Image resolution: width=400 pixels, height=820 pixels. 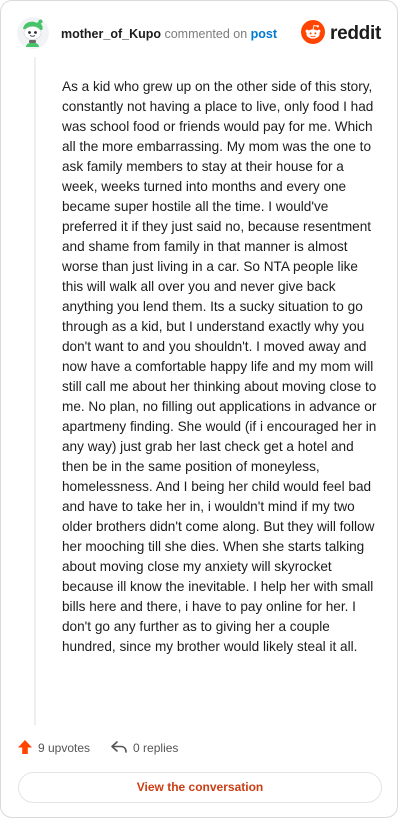 What do you see at coordinates (264, 34) in the screenshot?
I see `post-link: post` at bounding box center [264, 34].